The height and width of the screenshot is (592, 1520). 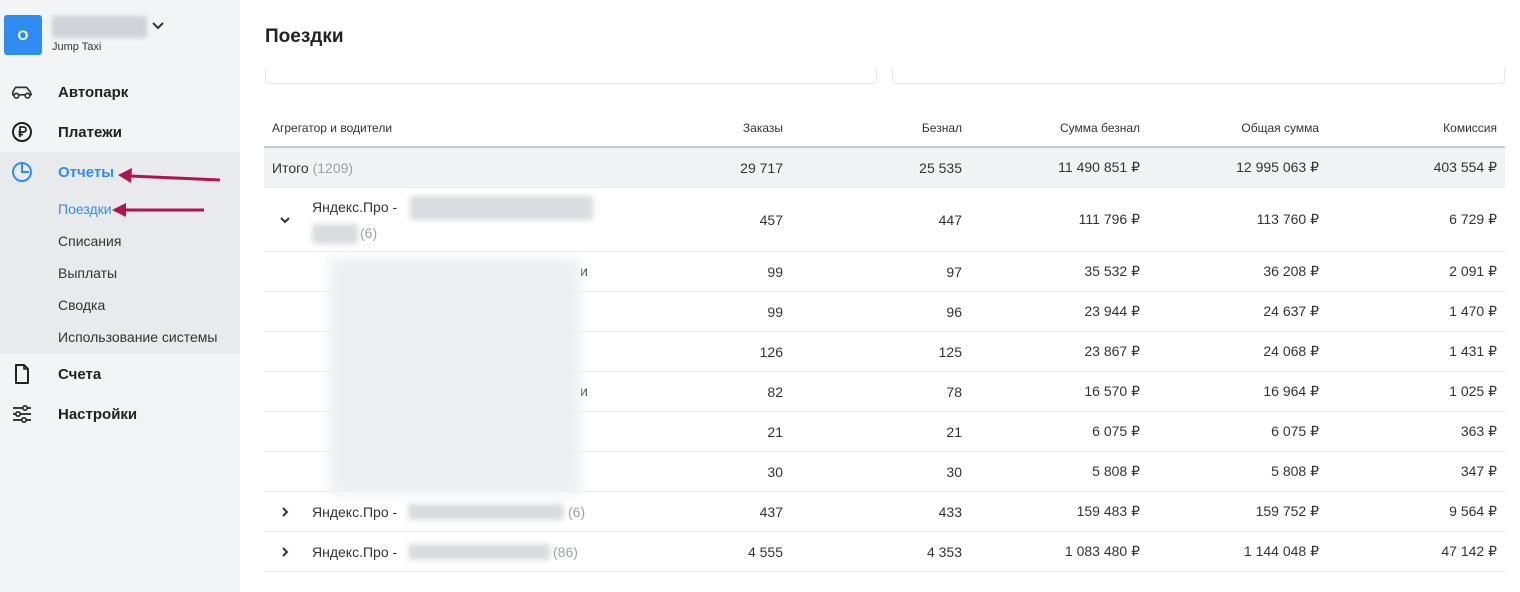 I want to click on nav-item-fleet: Автопарк, so click(x=120, y=92).